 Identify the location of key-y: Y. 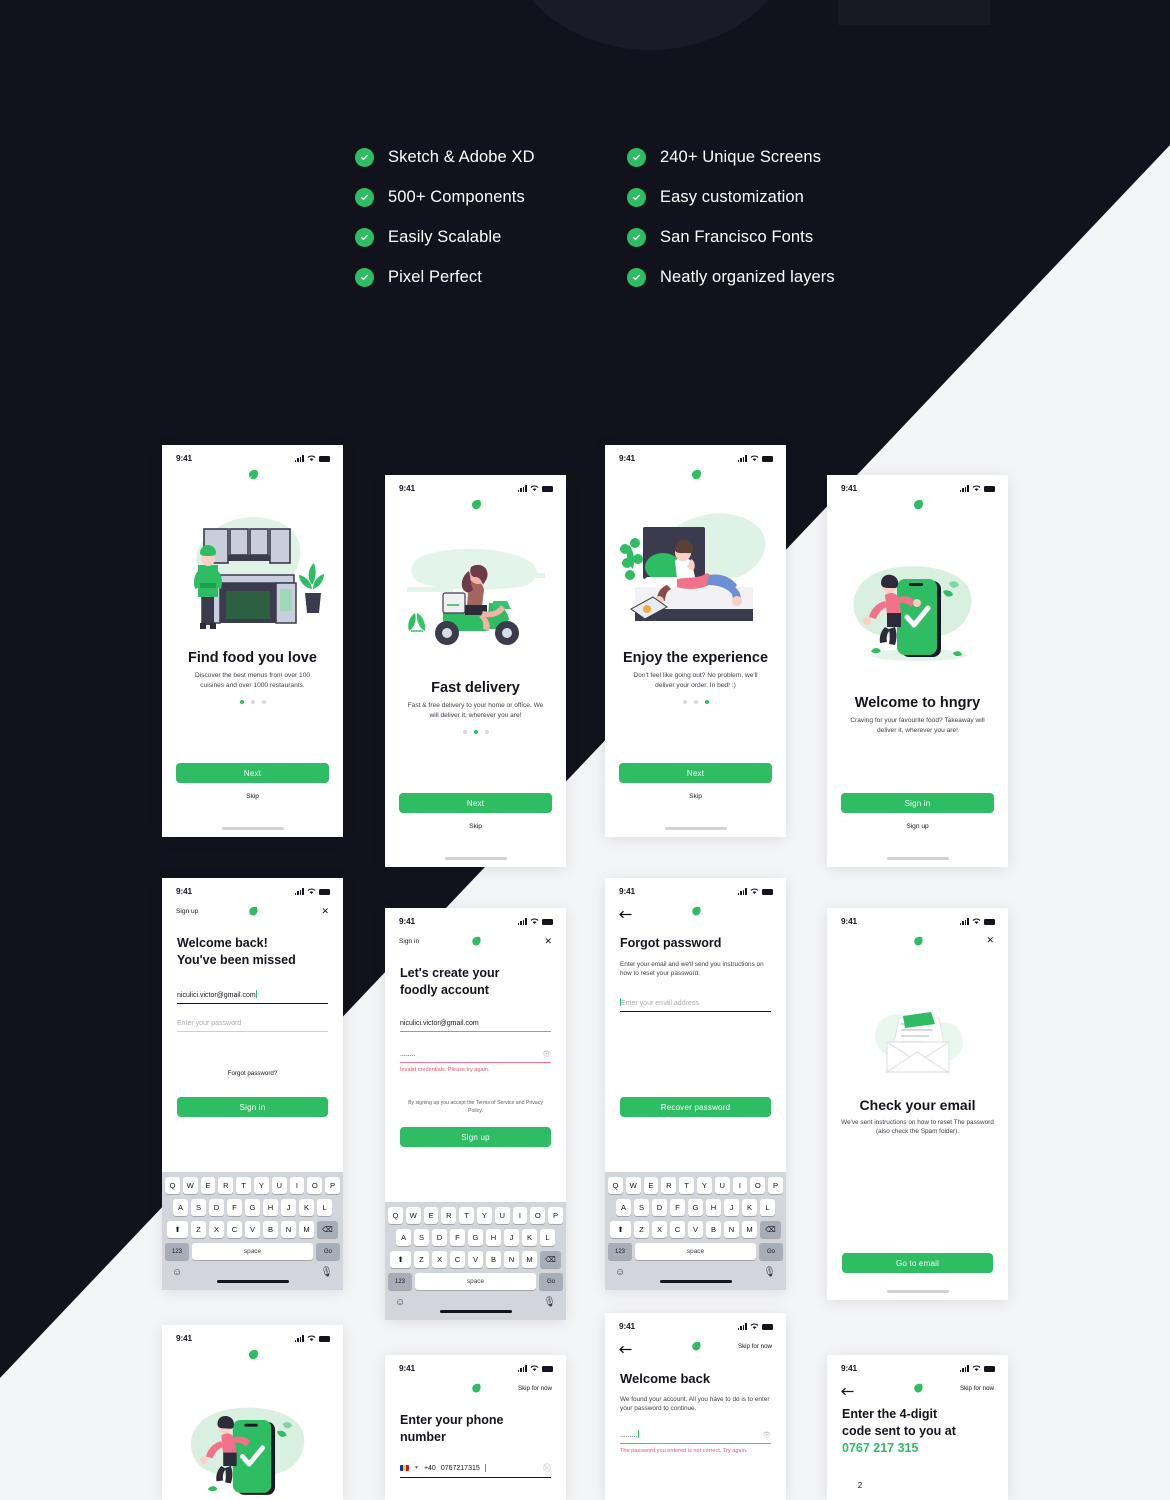
(484, 1215).